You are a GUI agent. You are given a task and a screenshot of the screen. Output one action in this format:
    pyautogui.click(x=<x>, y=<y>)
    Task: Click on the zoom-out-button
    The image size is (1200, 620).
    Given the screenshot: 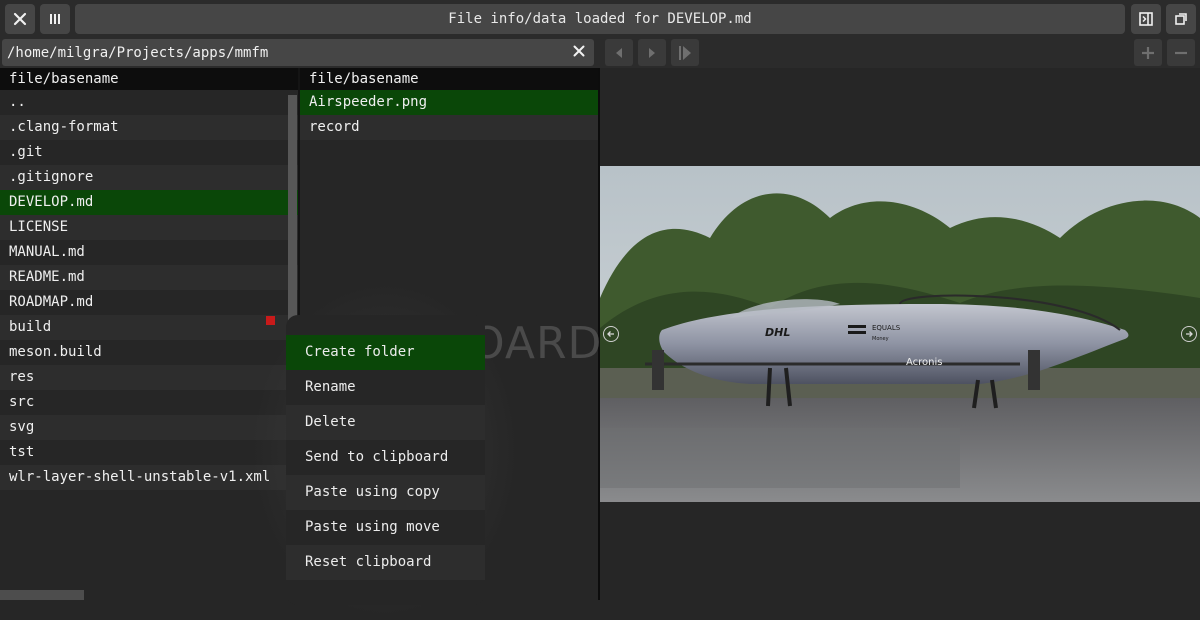 What is the action you would take?
    pyautogui.click(x=1181, y=52)
    